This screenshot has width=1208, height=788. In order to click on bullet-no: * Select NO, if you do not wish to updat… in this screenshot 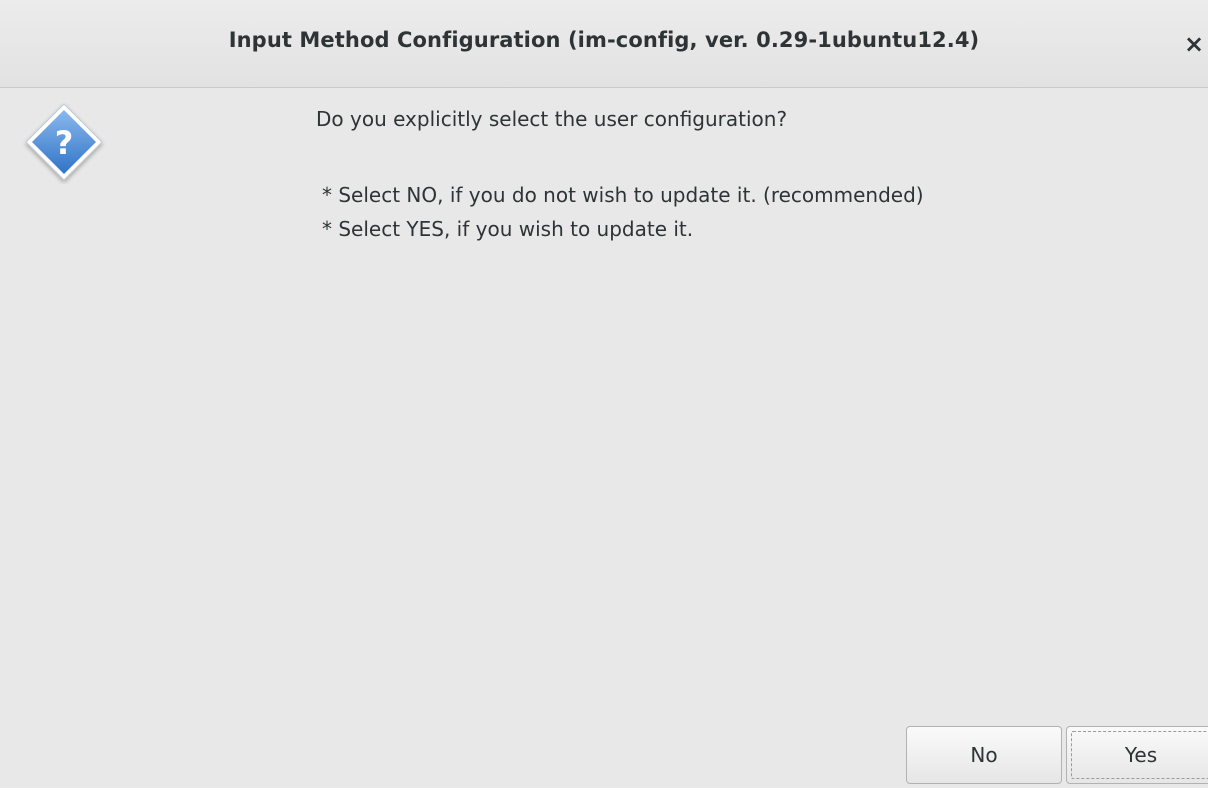, I will do `click(623, 195)`.